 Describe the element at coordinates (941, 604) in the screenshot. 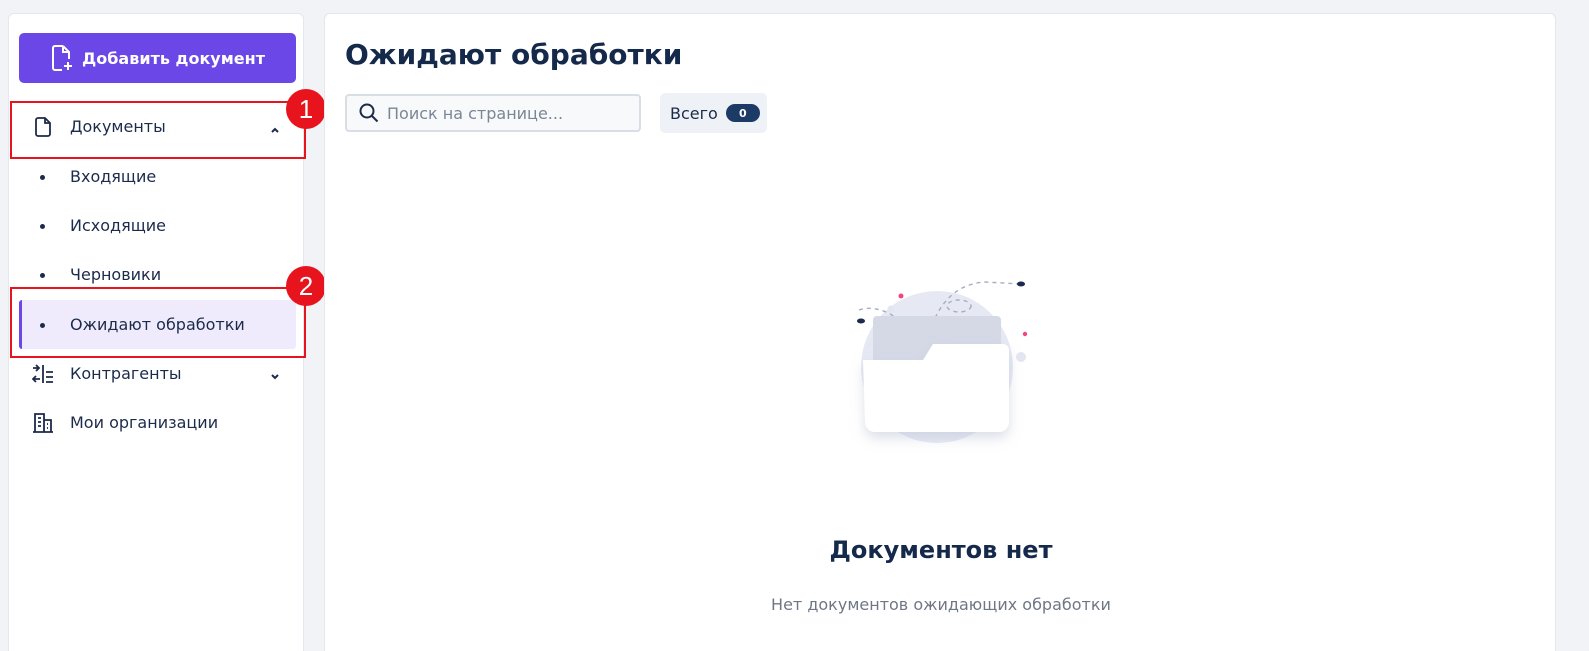

I see `empty-state-subtitle: Нет документов ожидающих обработки` at that location.